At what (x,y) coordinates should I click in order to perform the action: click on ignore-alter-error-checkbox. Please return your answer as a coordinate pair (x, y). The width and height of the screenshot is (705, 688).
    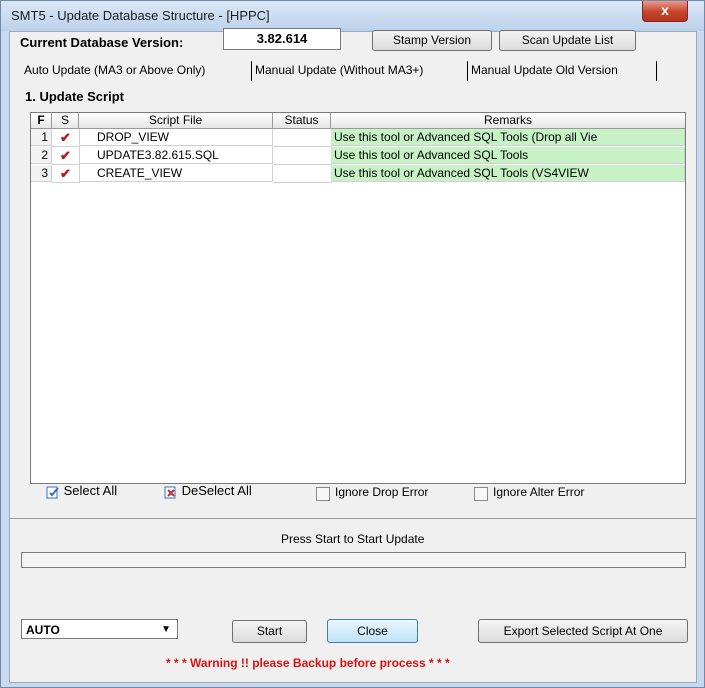
    Looking at the image, I should click on (481, 494).